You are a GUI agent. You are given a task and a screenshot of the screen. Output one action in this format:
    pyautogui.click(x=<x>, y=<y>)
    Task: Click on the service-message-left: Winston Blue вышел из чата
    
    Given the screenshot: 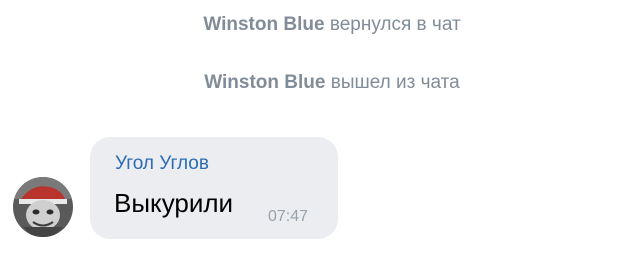 What is the action you would take?
    pyautogui.click(x=320, y=83)
    